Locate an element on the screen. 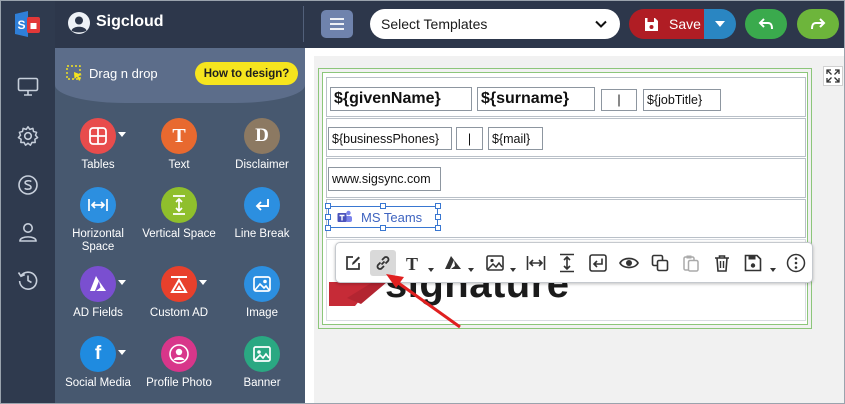 Image resolution: width=845 pixels, height=404 pixels. history-clock-icon is located at coordinates (28, 280).